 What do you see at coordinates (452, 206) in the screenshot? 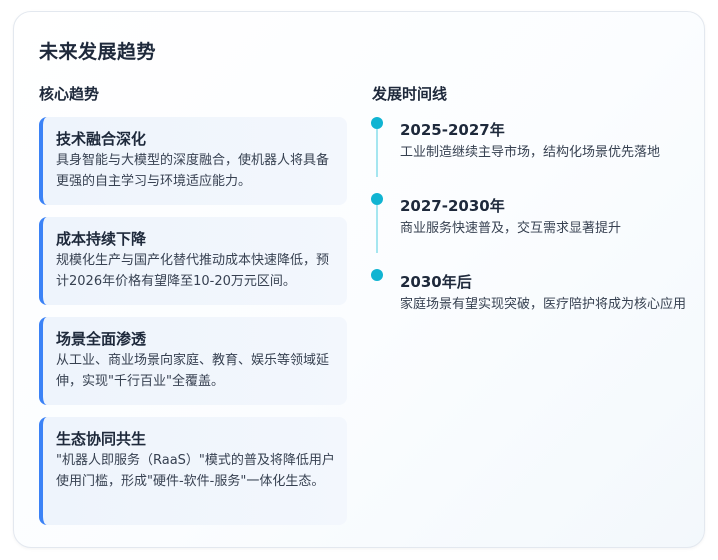
I see `timeline-year: 2027-2030年` at bounding box center [452, 206].